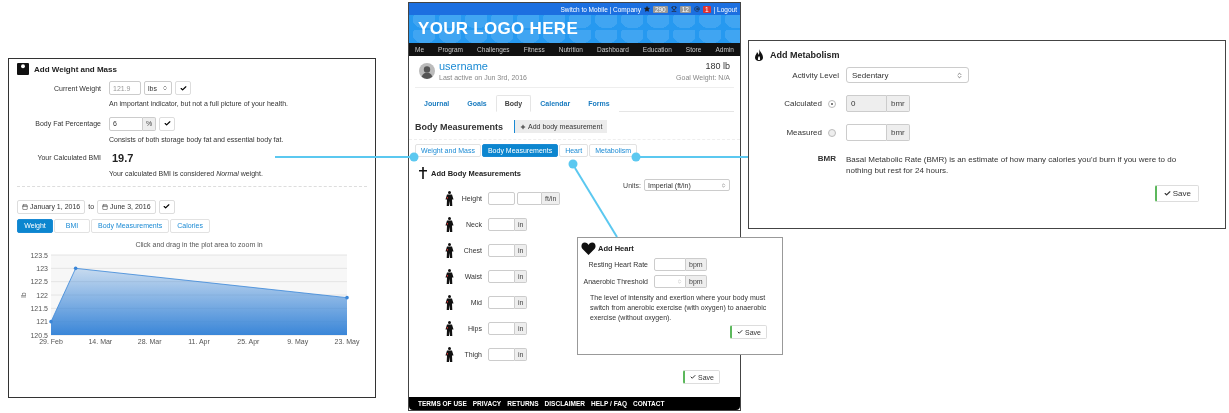 The height and width of the screenshot is (413, 1229). What do you see at coordinates (427, 71) in the screenshot?
I see `avatar-icon` at bounding box center [427, 71].